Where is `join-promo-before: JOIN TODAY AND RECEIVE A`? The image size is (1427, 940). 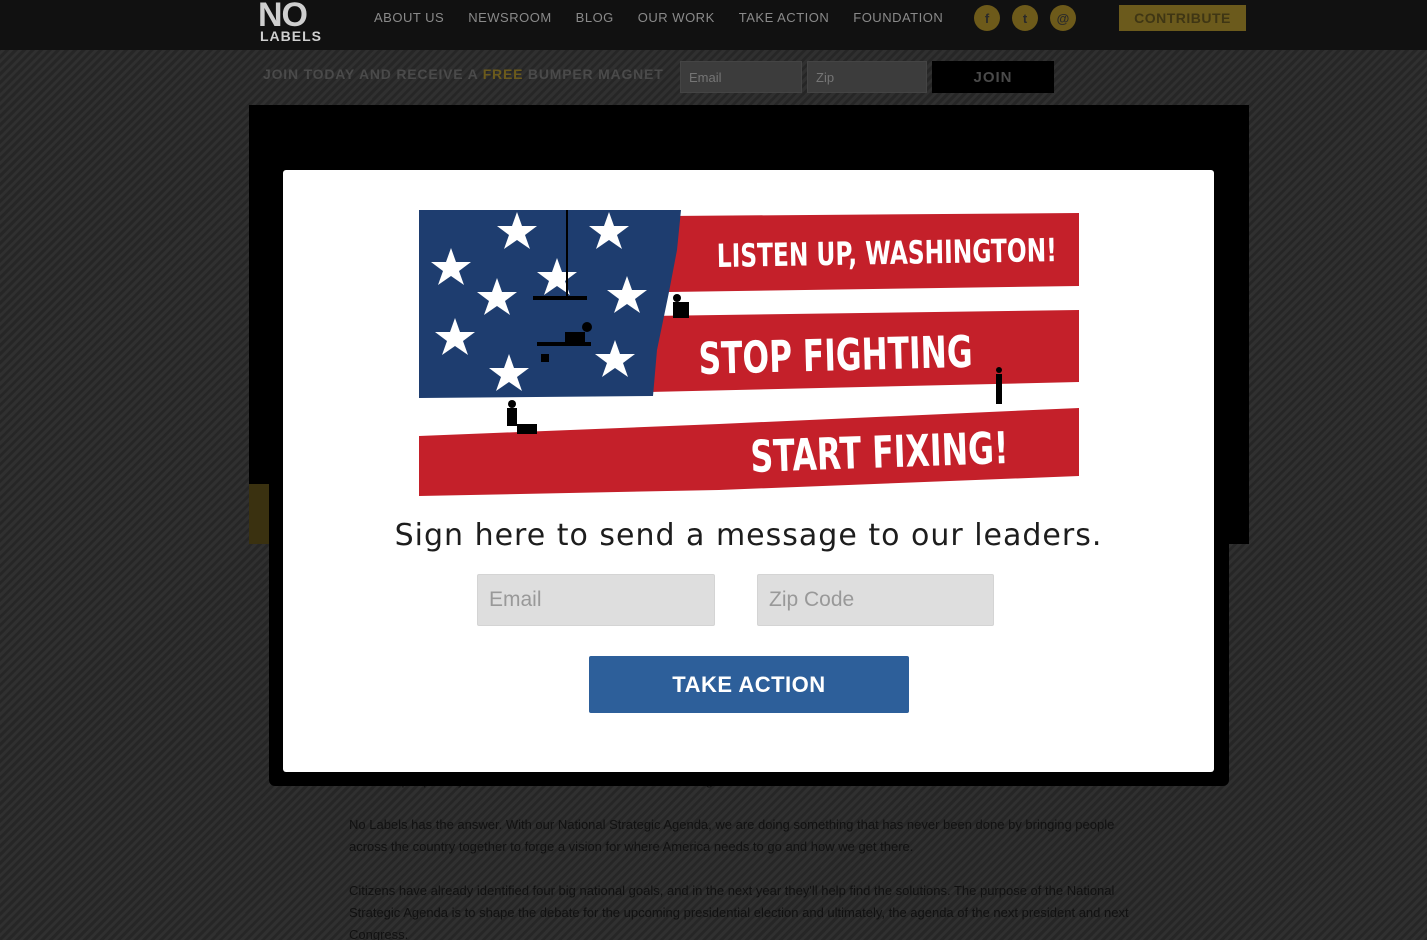 join-promo-before: JOIN TODAY AND RECEIVE A is located at coordinates (373, 74).